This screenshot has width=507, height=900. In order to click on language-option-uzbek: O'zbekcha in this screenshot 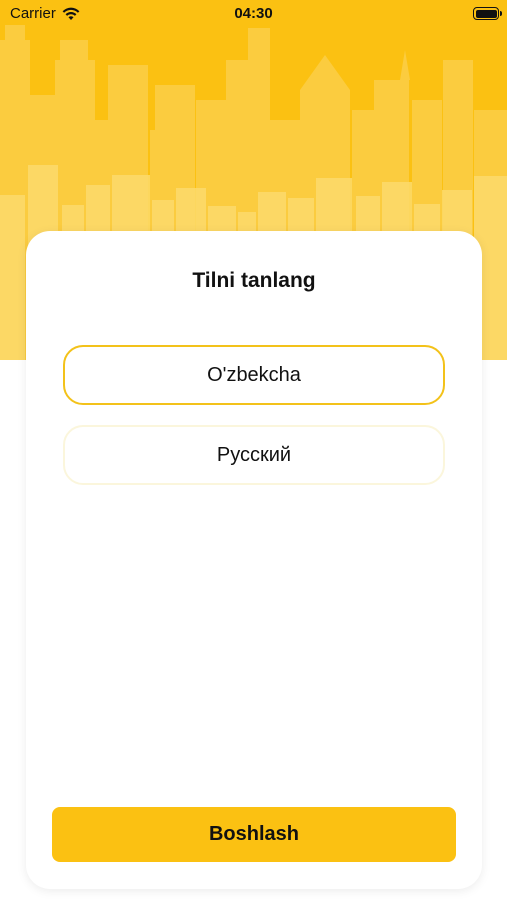, I will do `click(254, 375)`.